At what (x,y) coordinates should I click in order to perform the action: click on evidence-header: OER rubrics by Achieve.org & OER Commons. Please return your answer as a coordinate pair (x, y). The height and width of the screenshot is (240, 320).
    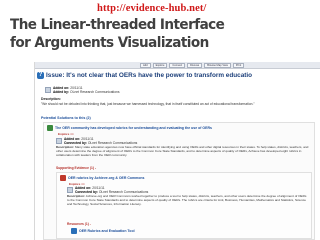
    Looking at the image, I should click on (102, 178).